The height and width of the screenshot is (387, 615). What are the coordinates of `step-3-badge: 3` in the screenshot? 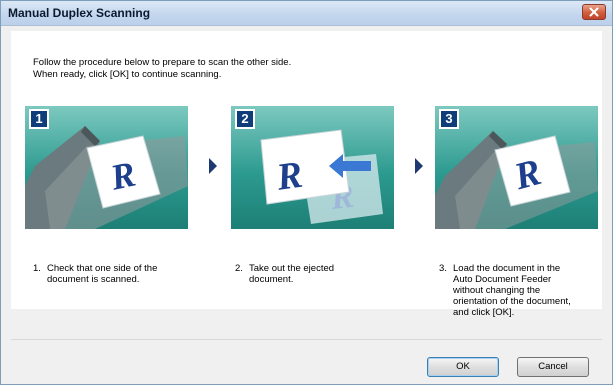 It's located at (449, 119).